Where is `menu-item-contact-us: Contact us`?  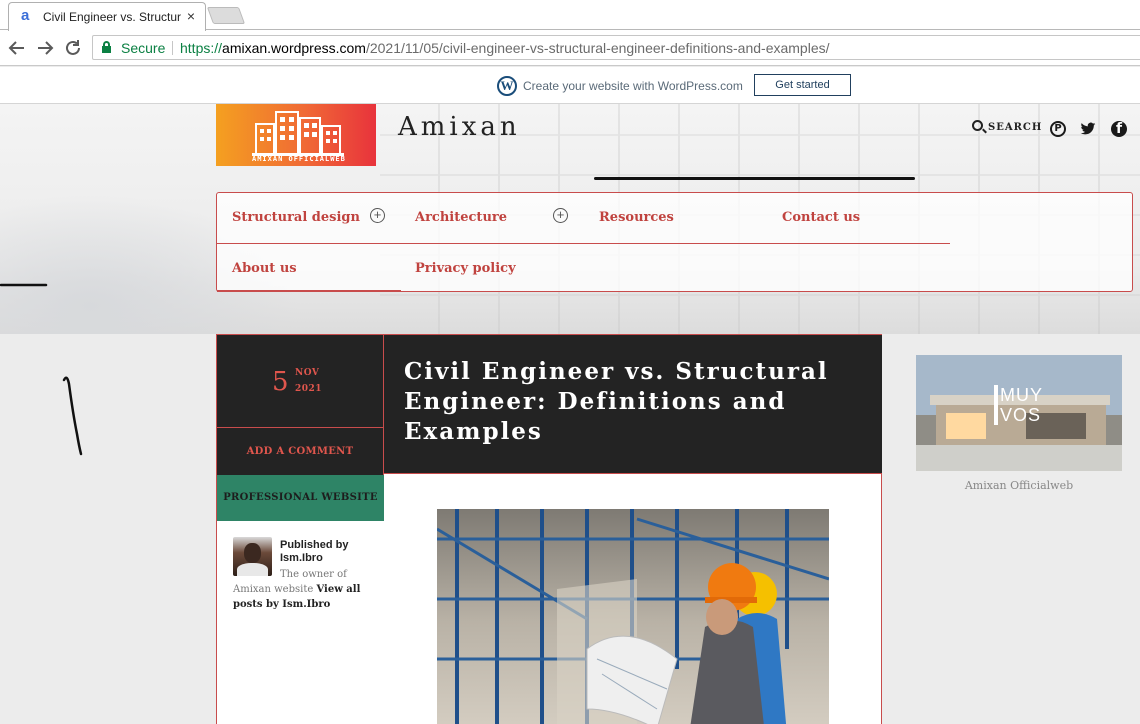
menu-item-contact-us: Contact us is located at coordinates (821, 217).